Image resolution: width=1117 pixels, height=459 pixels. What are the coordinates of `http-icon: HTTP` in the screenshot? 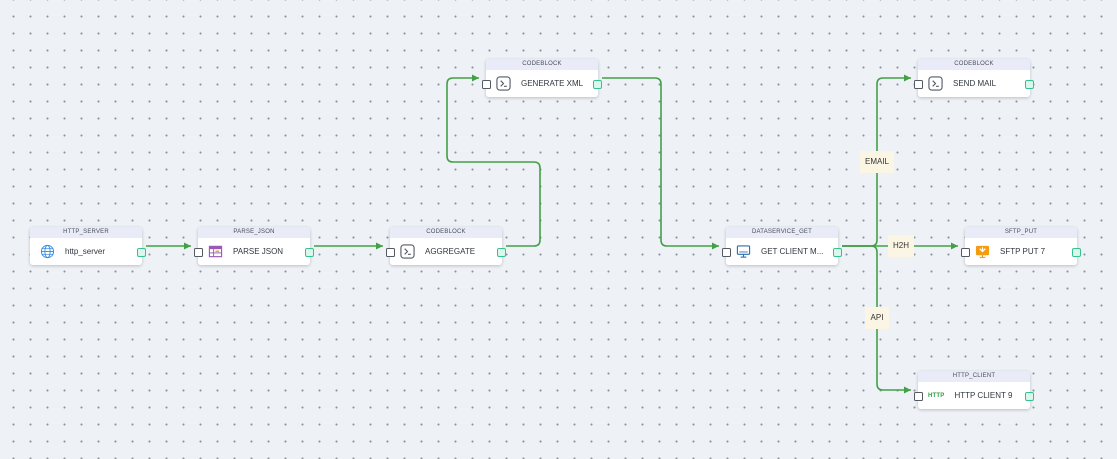 It's located at (936, 395).